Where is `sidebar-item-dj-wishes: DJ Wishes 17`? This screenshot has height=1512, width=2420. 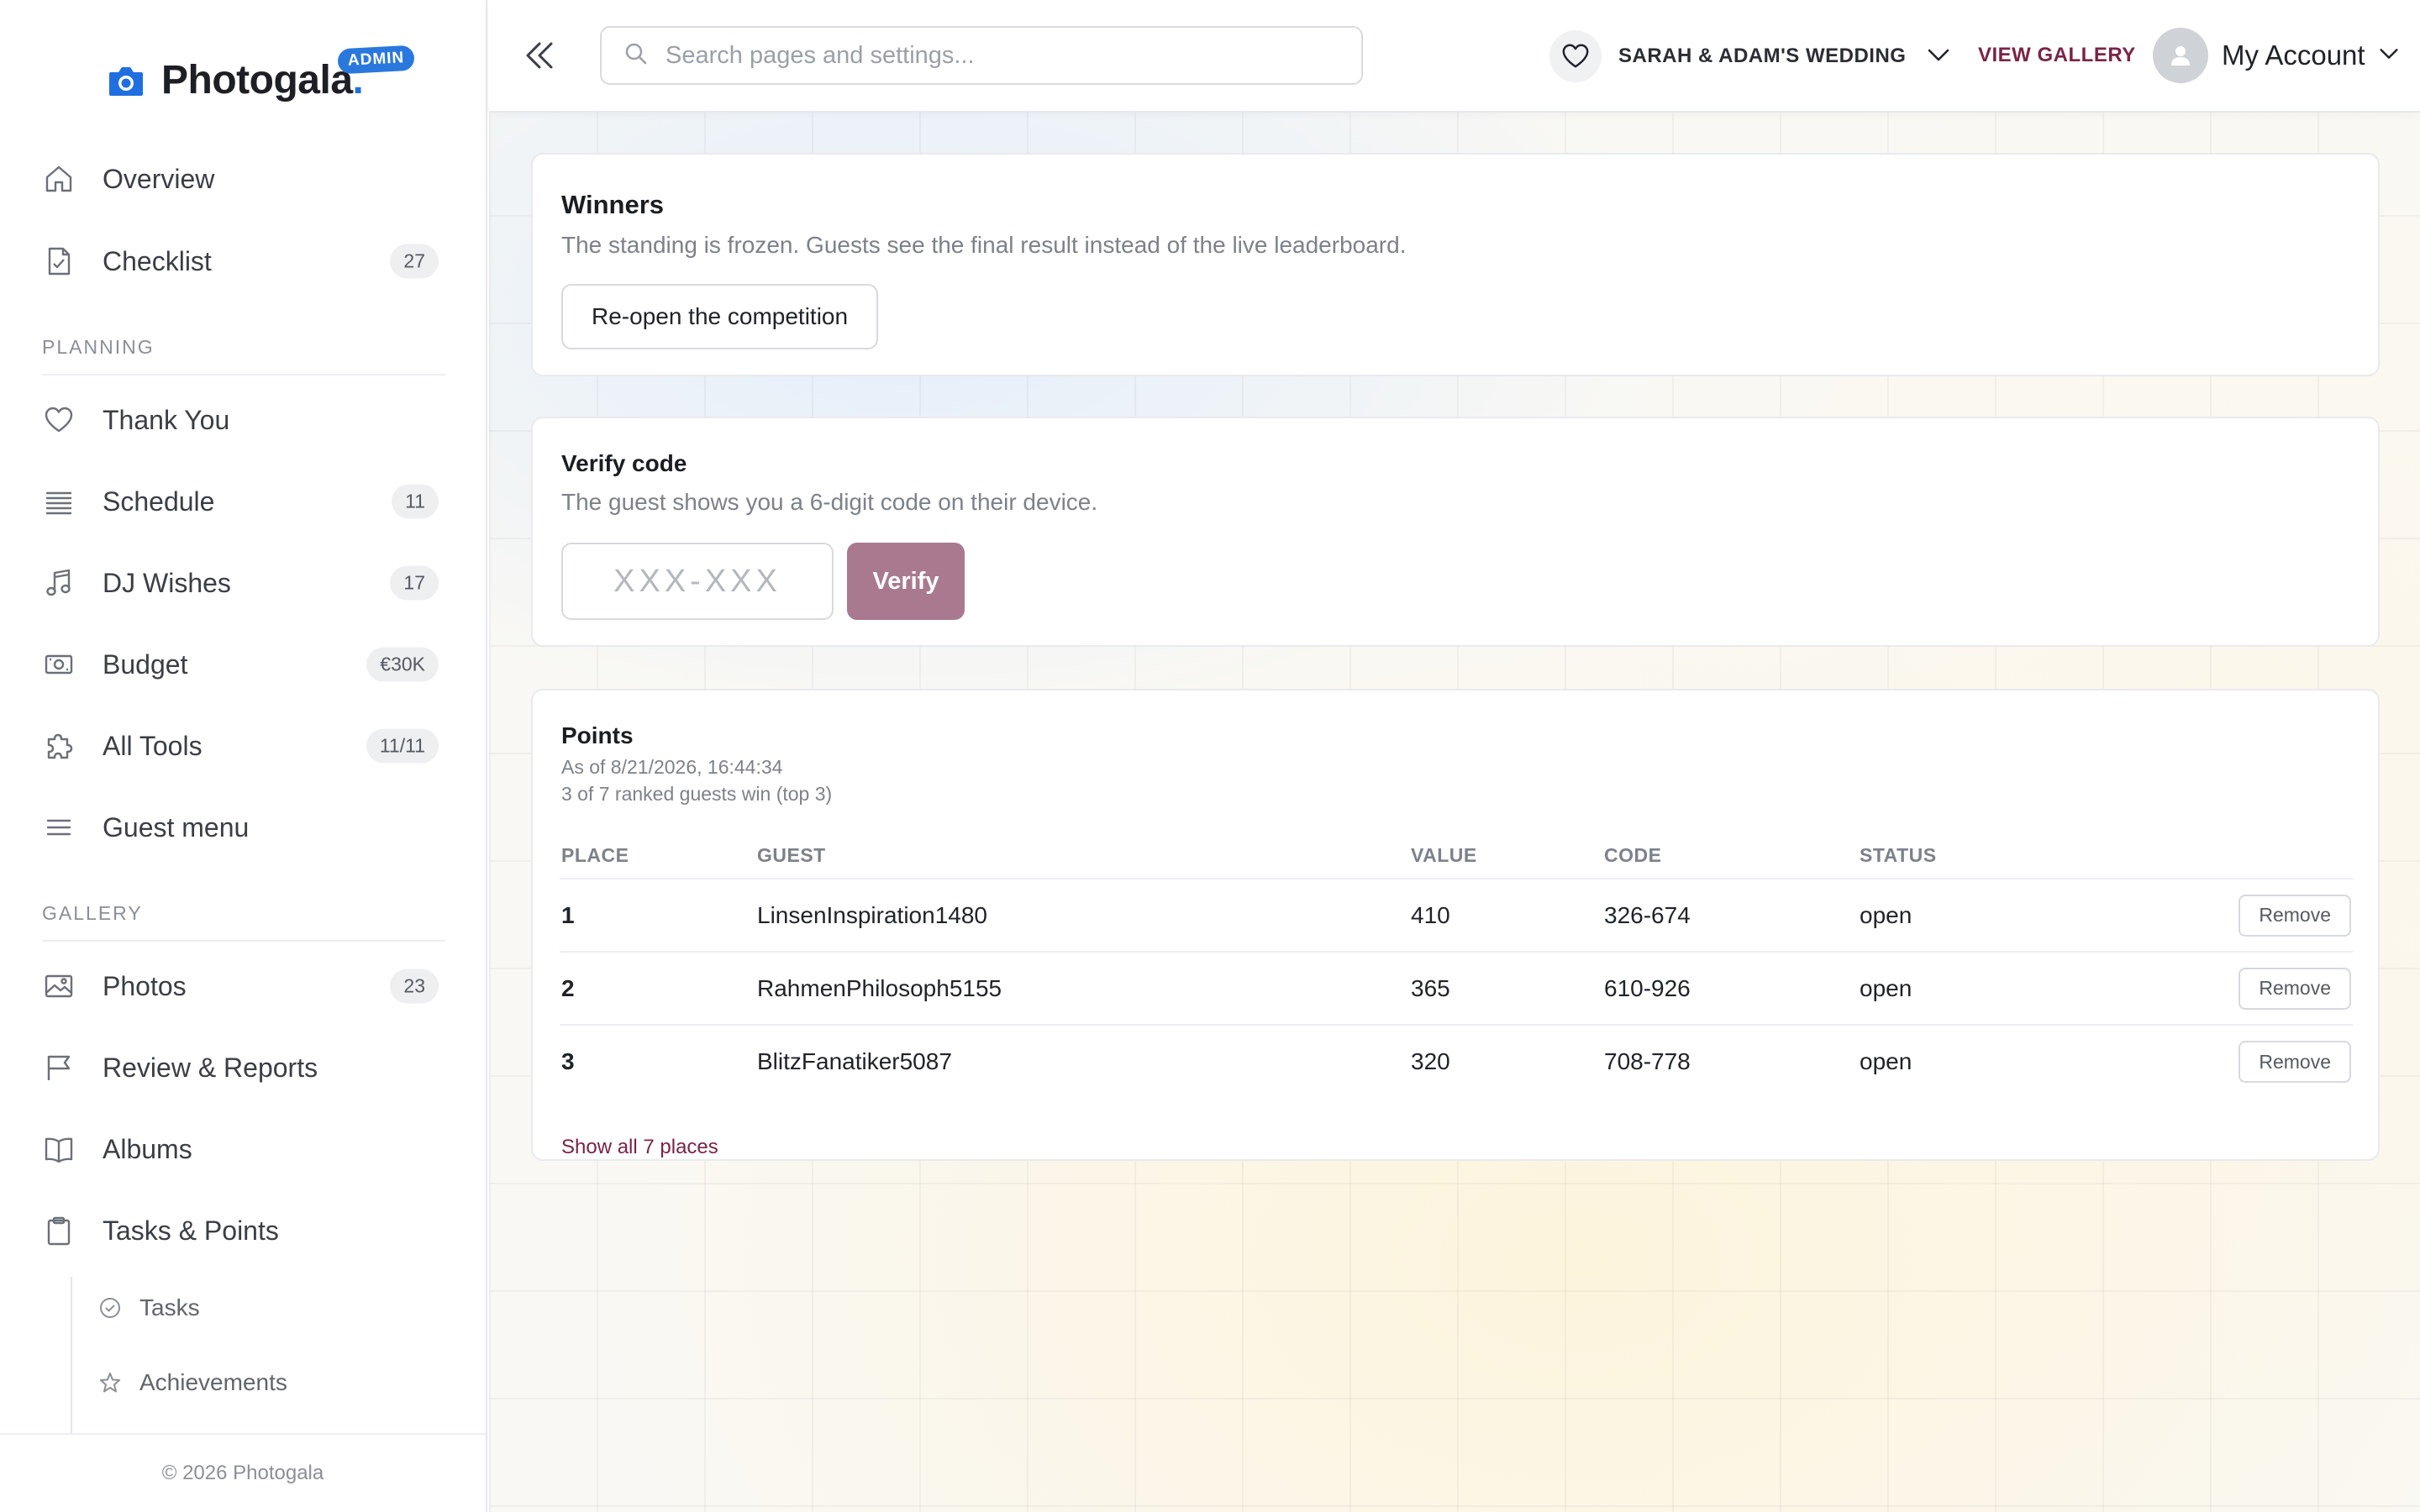 sidebar-item-dj-wishes: DJ Wishes 17 is located at coordinates (243, 583).